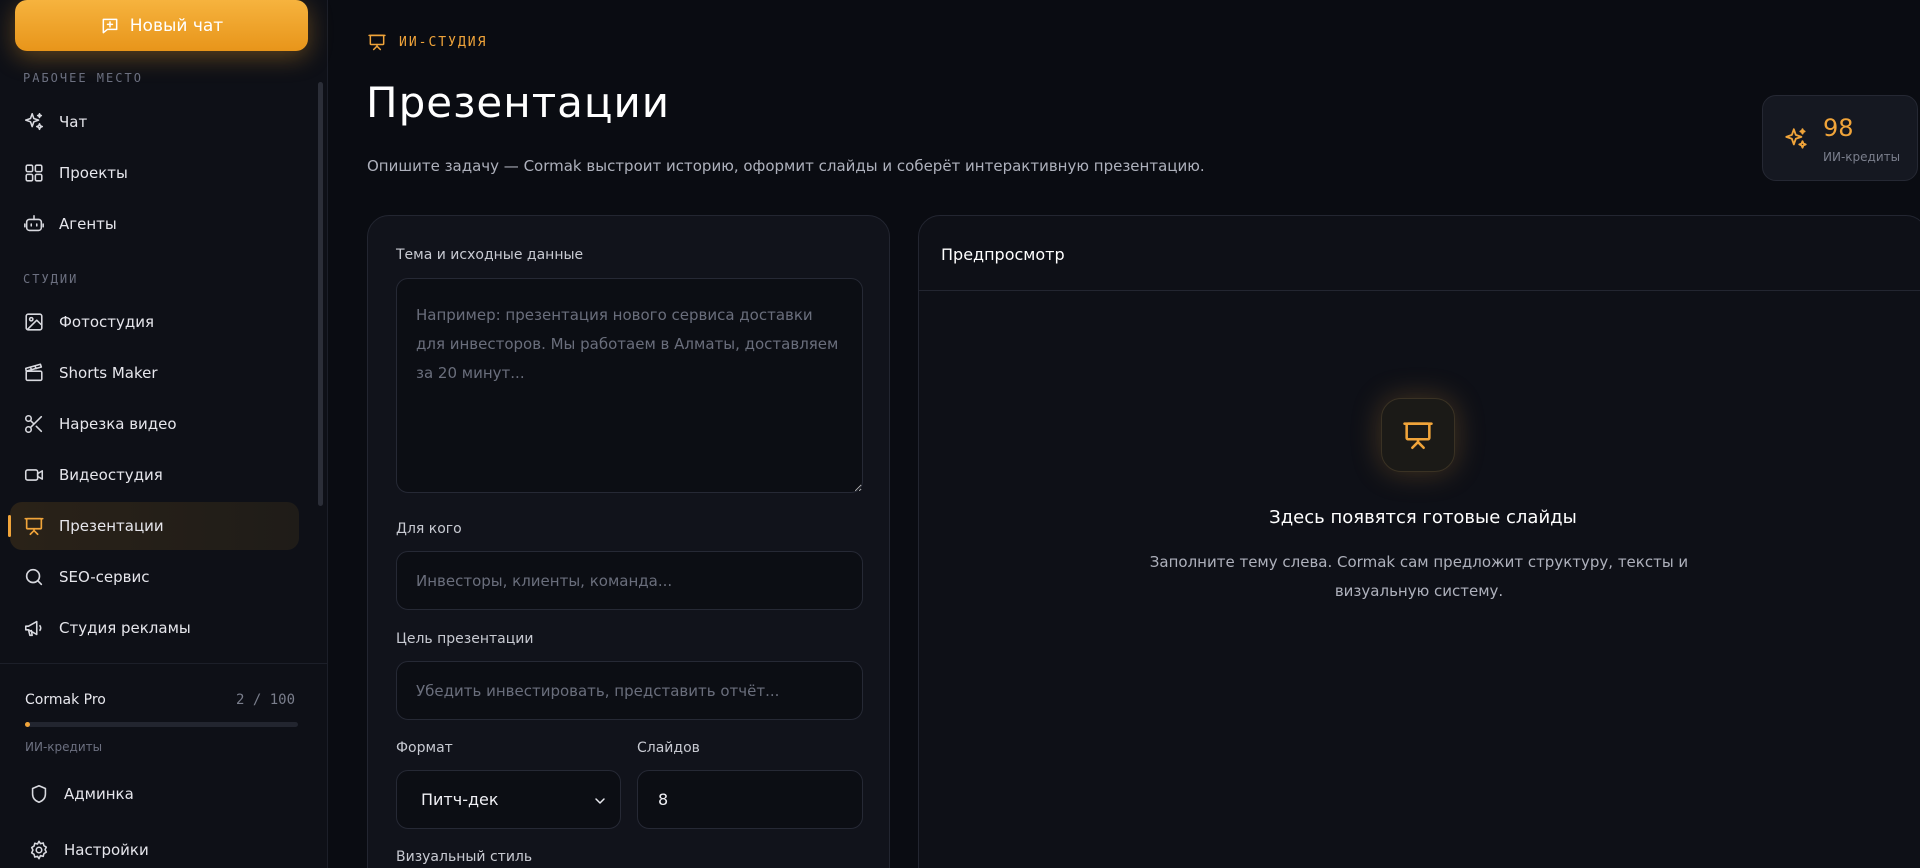 The image size is (1920, 868). What do you see at coordinates (663, 799) in the screenshot?
I see `slides-count-value: 8` at bounding box center [663, 799].